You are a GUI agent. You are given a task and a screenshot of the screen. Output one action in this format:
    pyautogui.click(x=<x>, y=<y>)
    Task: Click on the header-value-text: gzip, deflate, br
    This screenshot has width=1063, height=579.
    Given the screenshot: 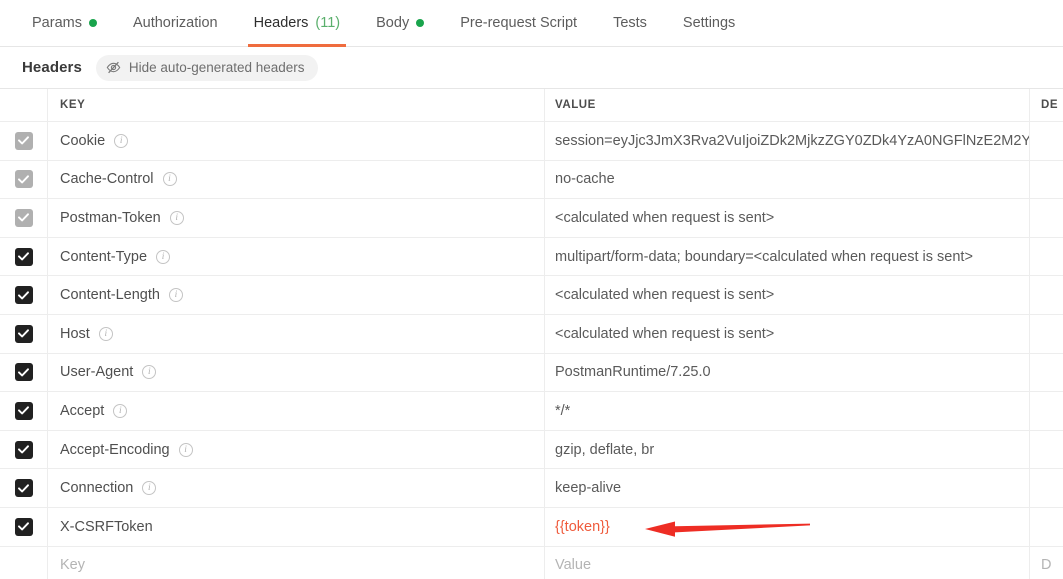 What is the action you would take?
    pyautogui.click(x=605, y=449)
    